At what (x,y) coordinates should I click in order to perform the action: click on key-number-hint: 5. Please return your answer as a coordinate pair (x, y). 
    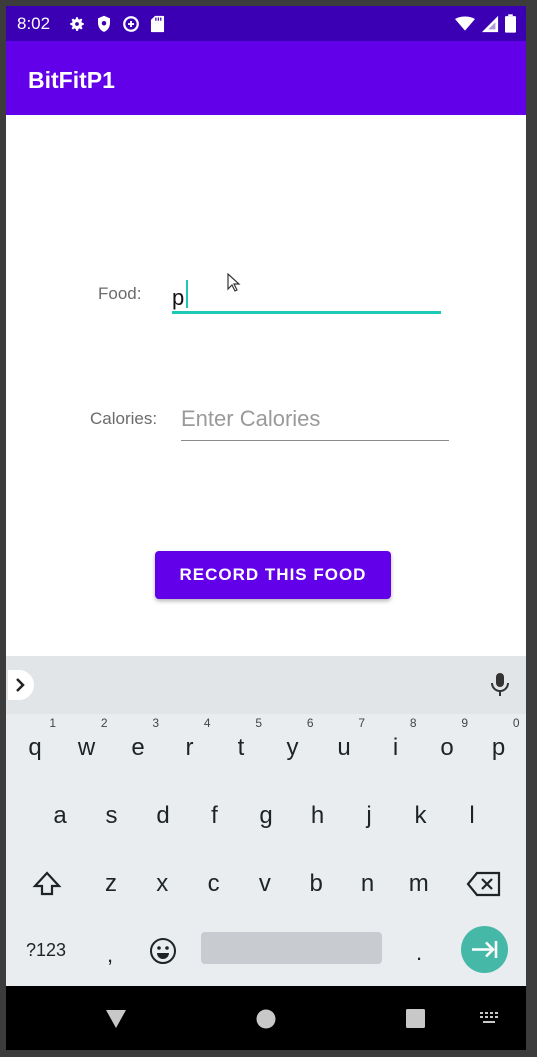
    Looking at the image, I should click on (258, 723).